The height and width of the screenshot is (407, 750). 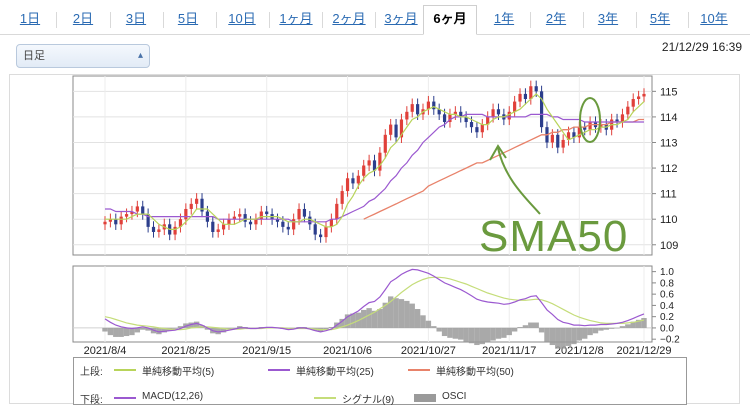 I want to click on price-tick-label: 115, so click(x=669, y=92).